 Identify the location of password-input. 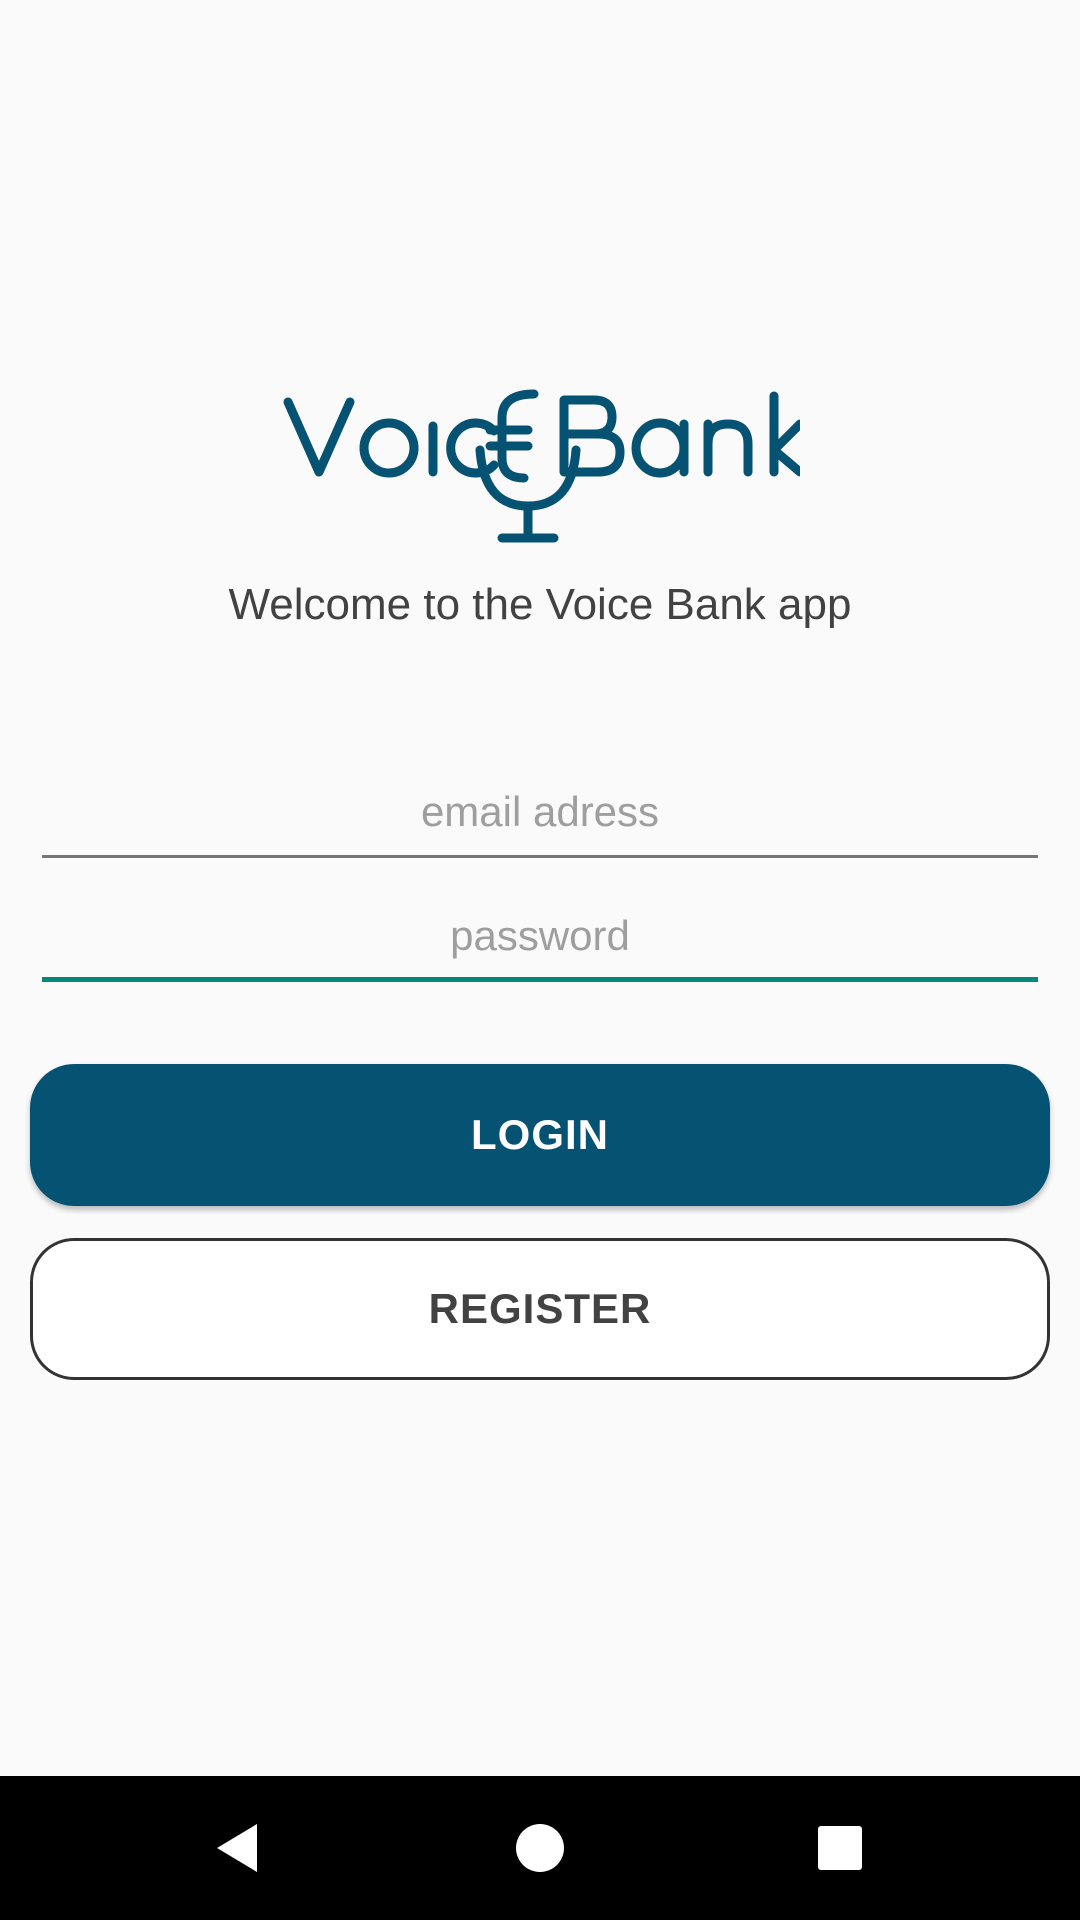
(540, 936).